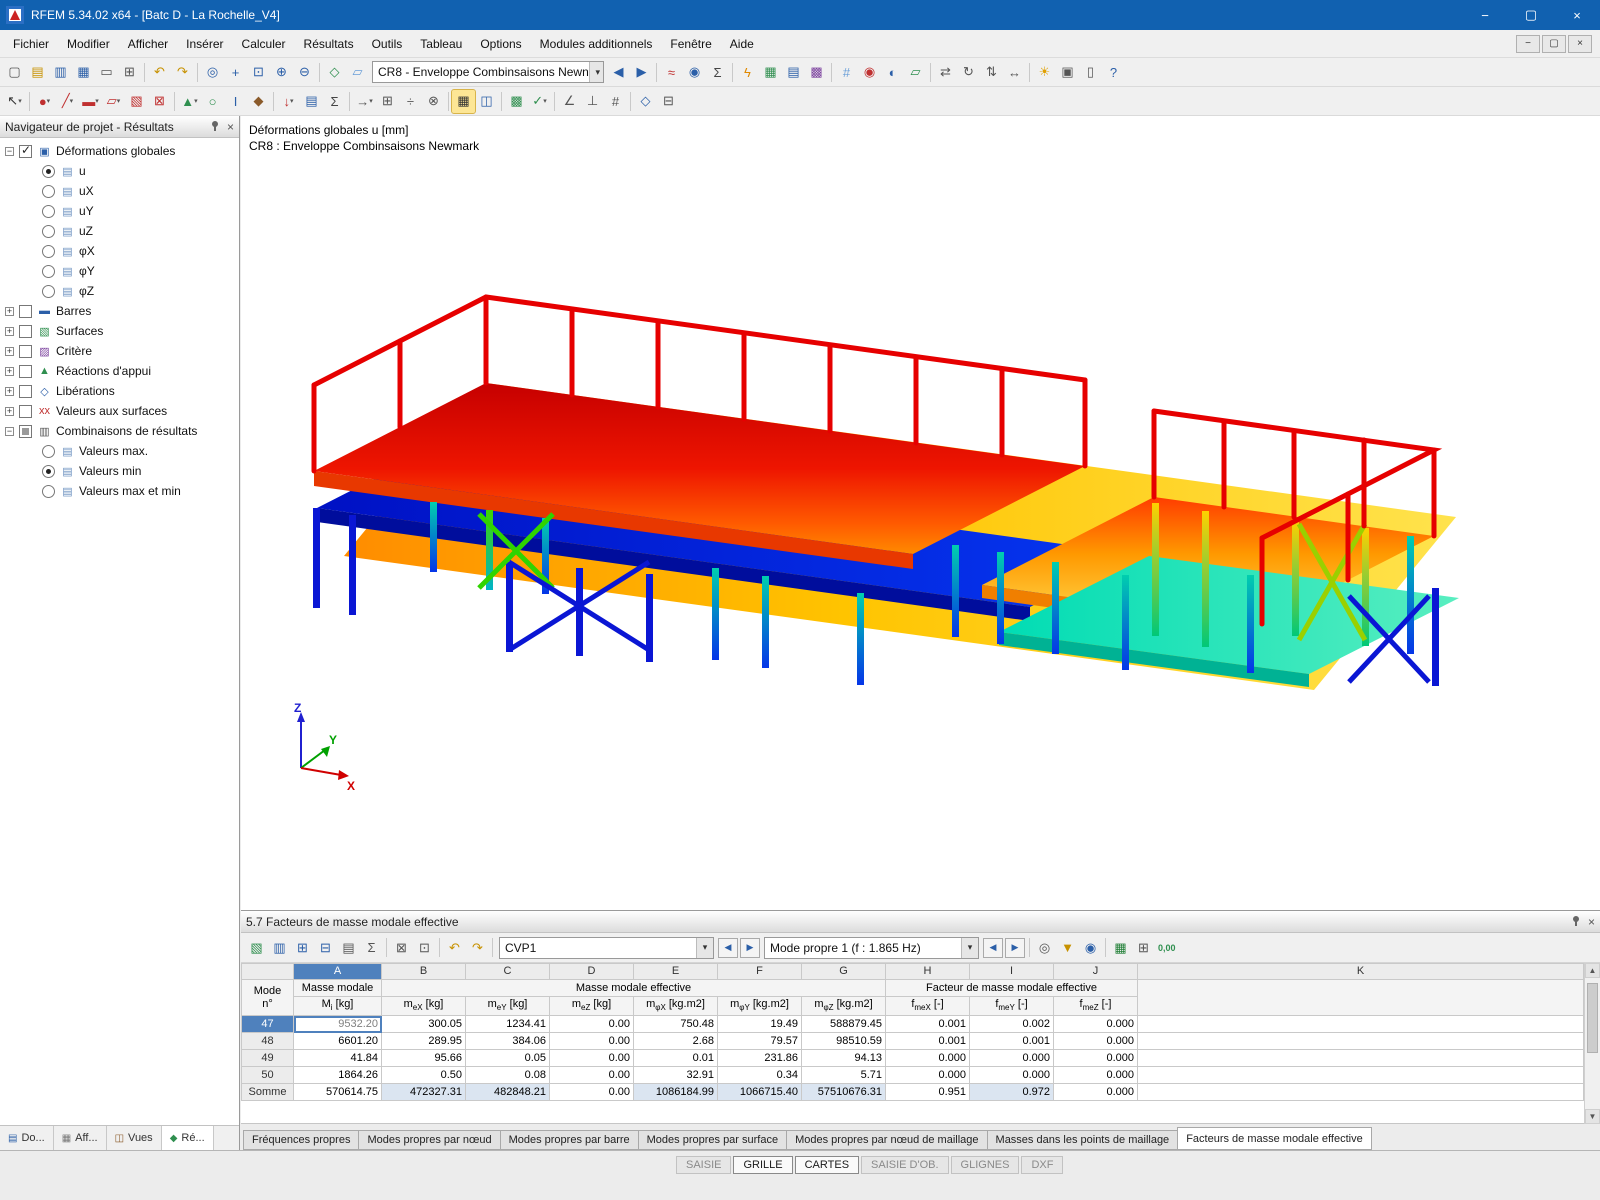 The width and height of the screenshot is (1600, 1200). Describe the element at coordinates (993, 947) in the screenshot. I see `previous-mode-button: ◀` at that location.